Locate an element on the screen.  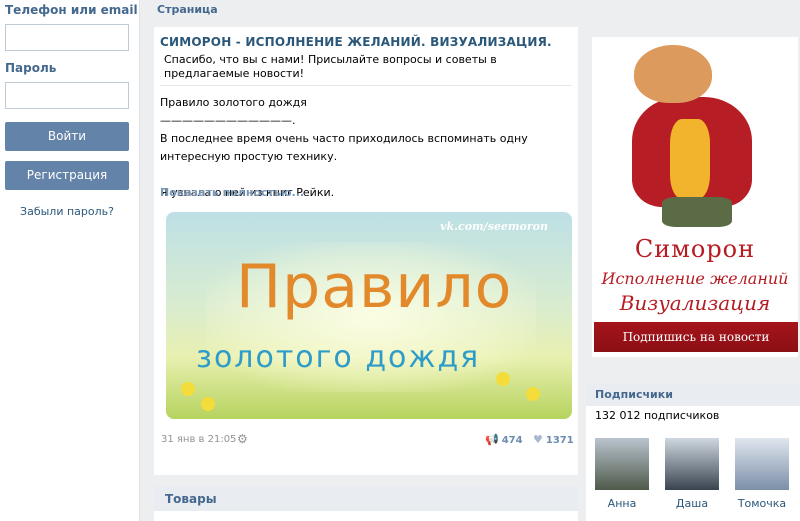
like-button: ♥ 1371 is located at coordinates (553, 439).